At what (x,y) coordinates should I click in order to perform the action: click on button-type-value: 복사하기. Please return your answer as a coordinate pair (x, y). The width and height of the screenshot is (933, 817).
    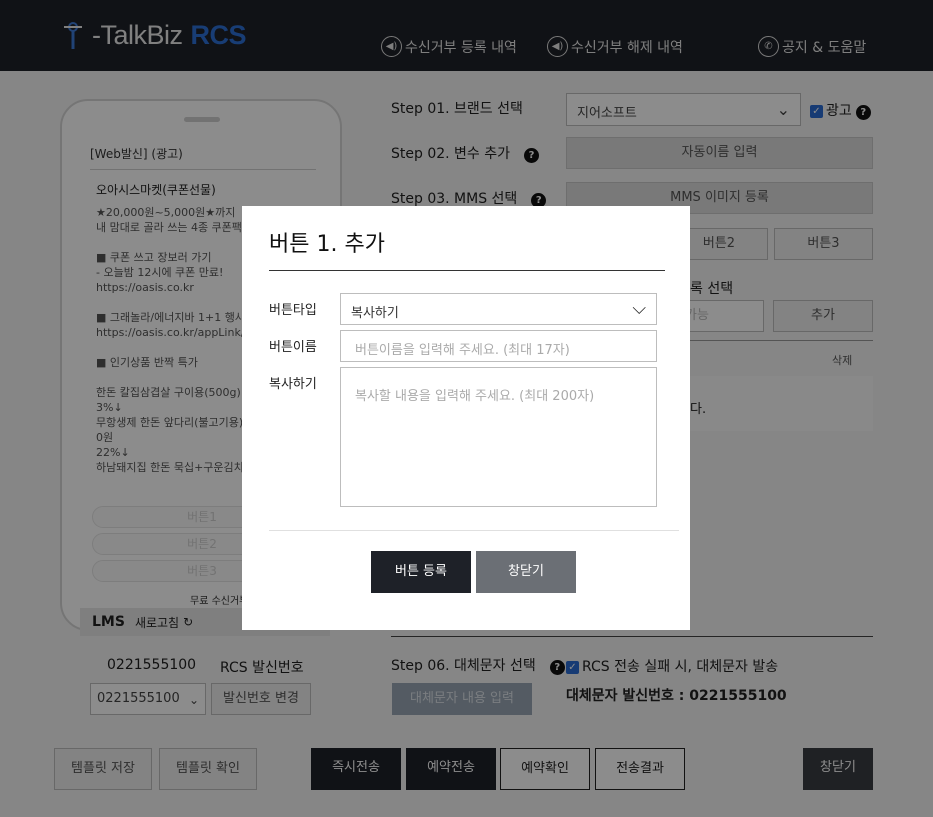
    Looking at the image, I should click on (375, 313).